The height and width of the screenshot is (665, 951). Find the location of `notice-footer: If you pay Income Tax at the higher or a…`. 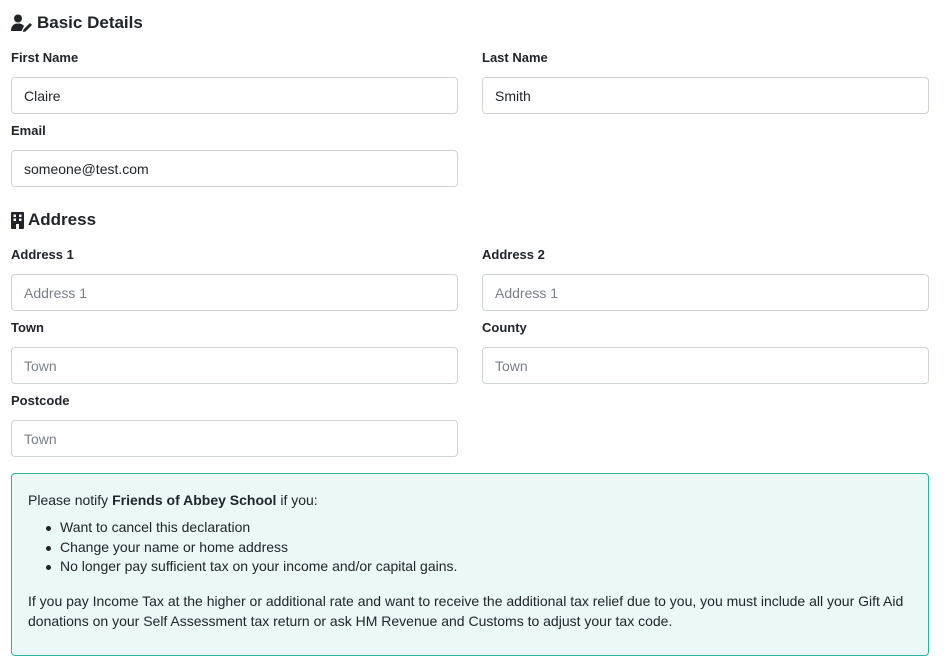

notice-footer: If you pay Income Tax at the higher or a… is located at coordinates (466, 610).